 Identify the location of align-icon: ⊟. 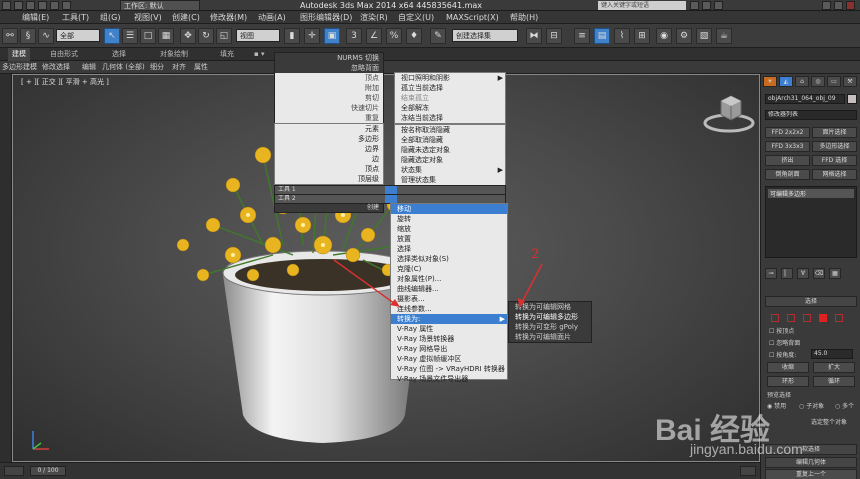
(554, 36).